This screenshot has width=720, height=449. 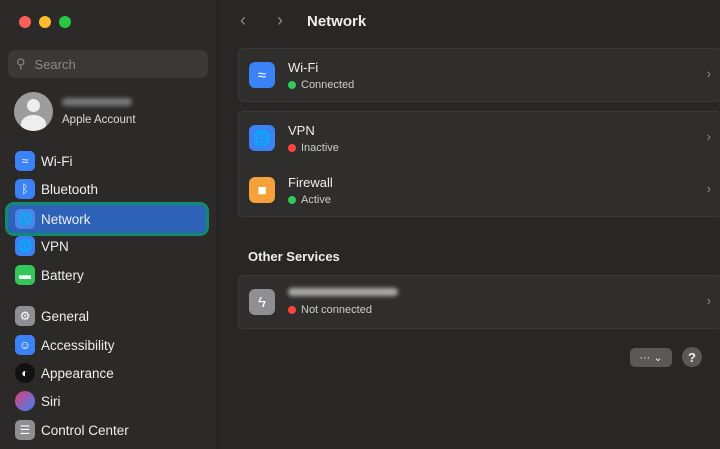 I want to click on minimize-button, so click(x=45, y=22).